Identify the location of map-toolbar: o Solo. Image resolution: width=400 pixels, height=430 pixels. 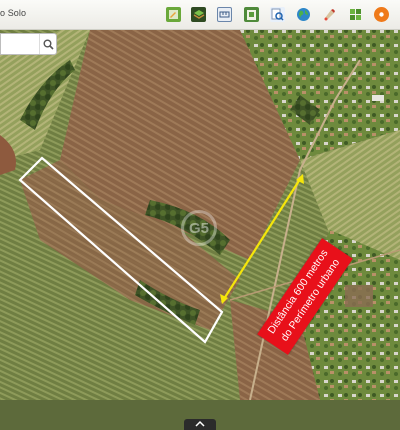
(200, 15).